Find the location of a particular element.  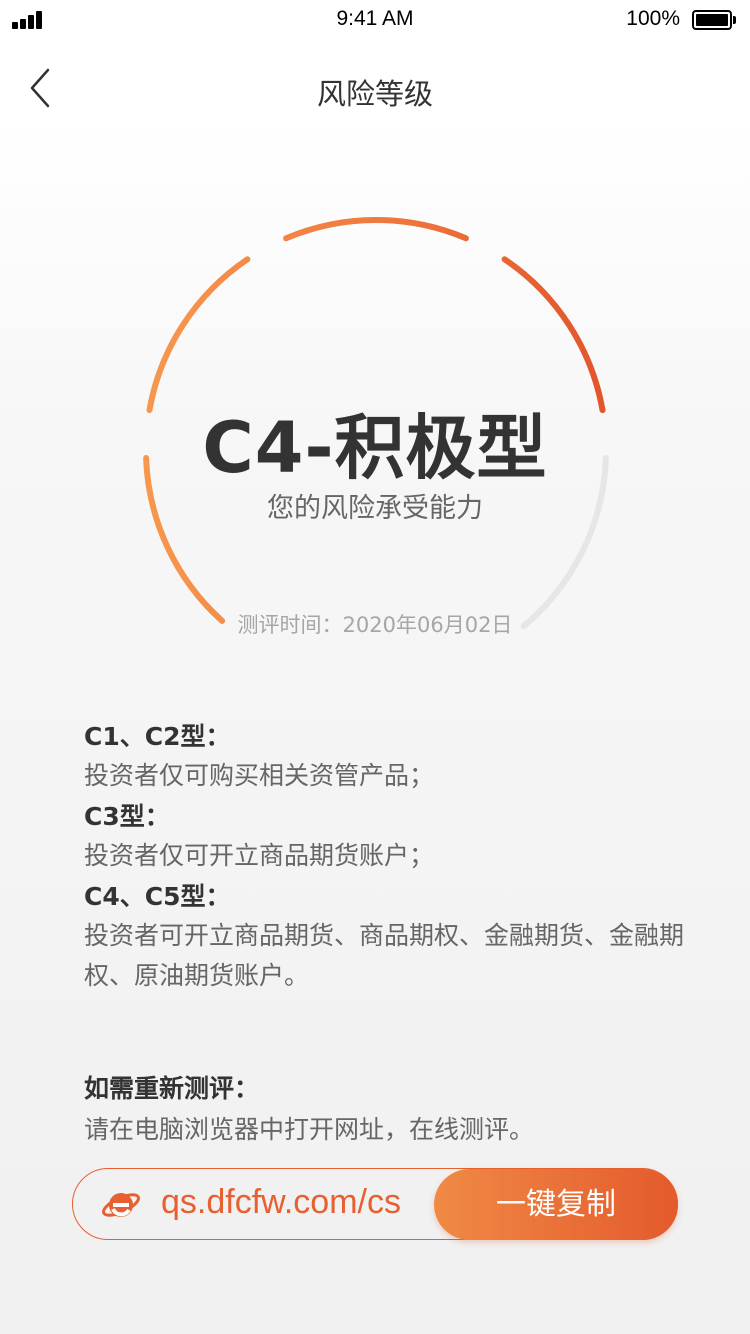

description-heading: C4、C5型： is located at coordinates (157, 896).